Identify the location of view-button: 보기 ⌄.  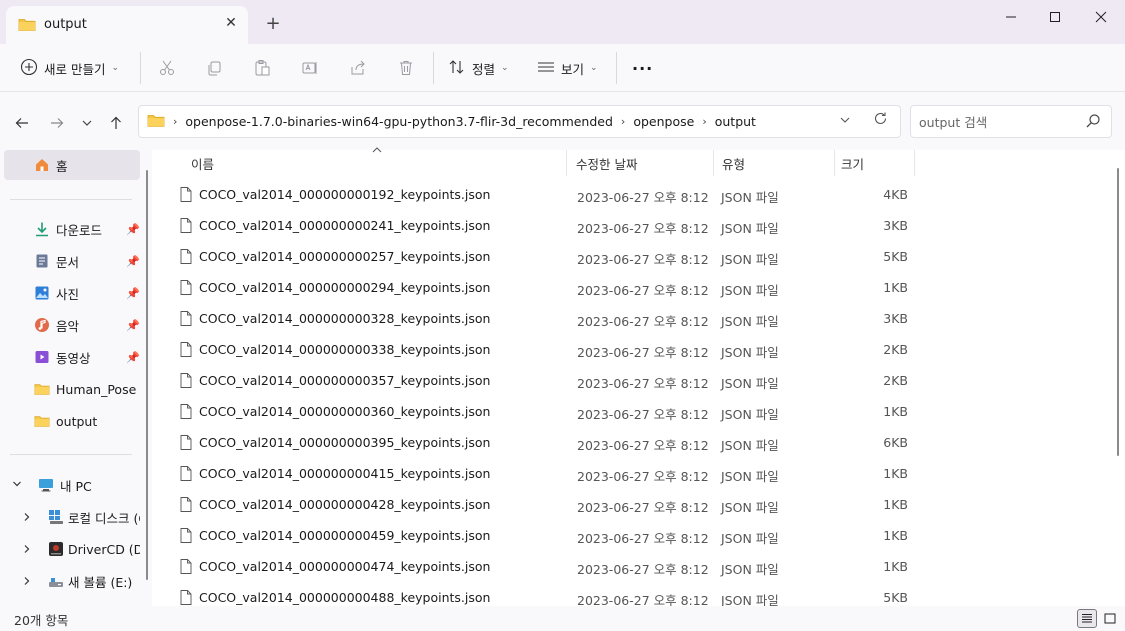
(567, 68).